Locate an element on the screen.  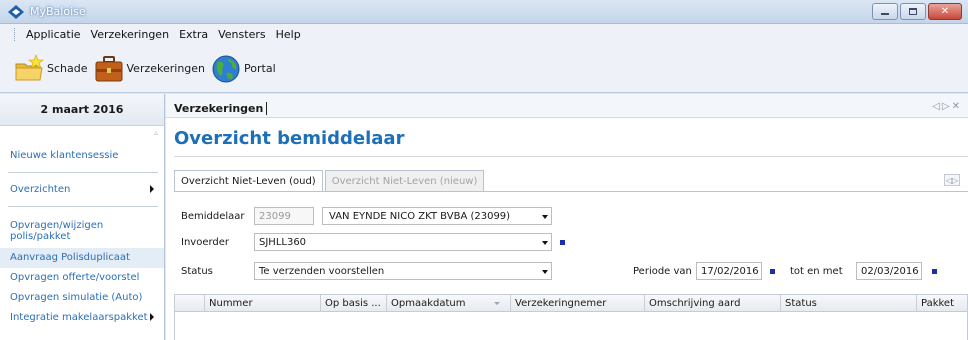
overzichten-arrow-icon is located at coordinates (152, 189).